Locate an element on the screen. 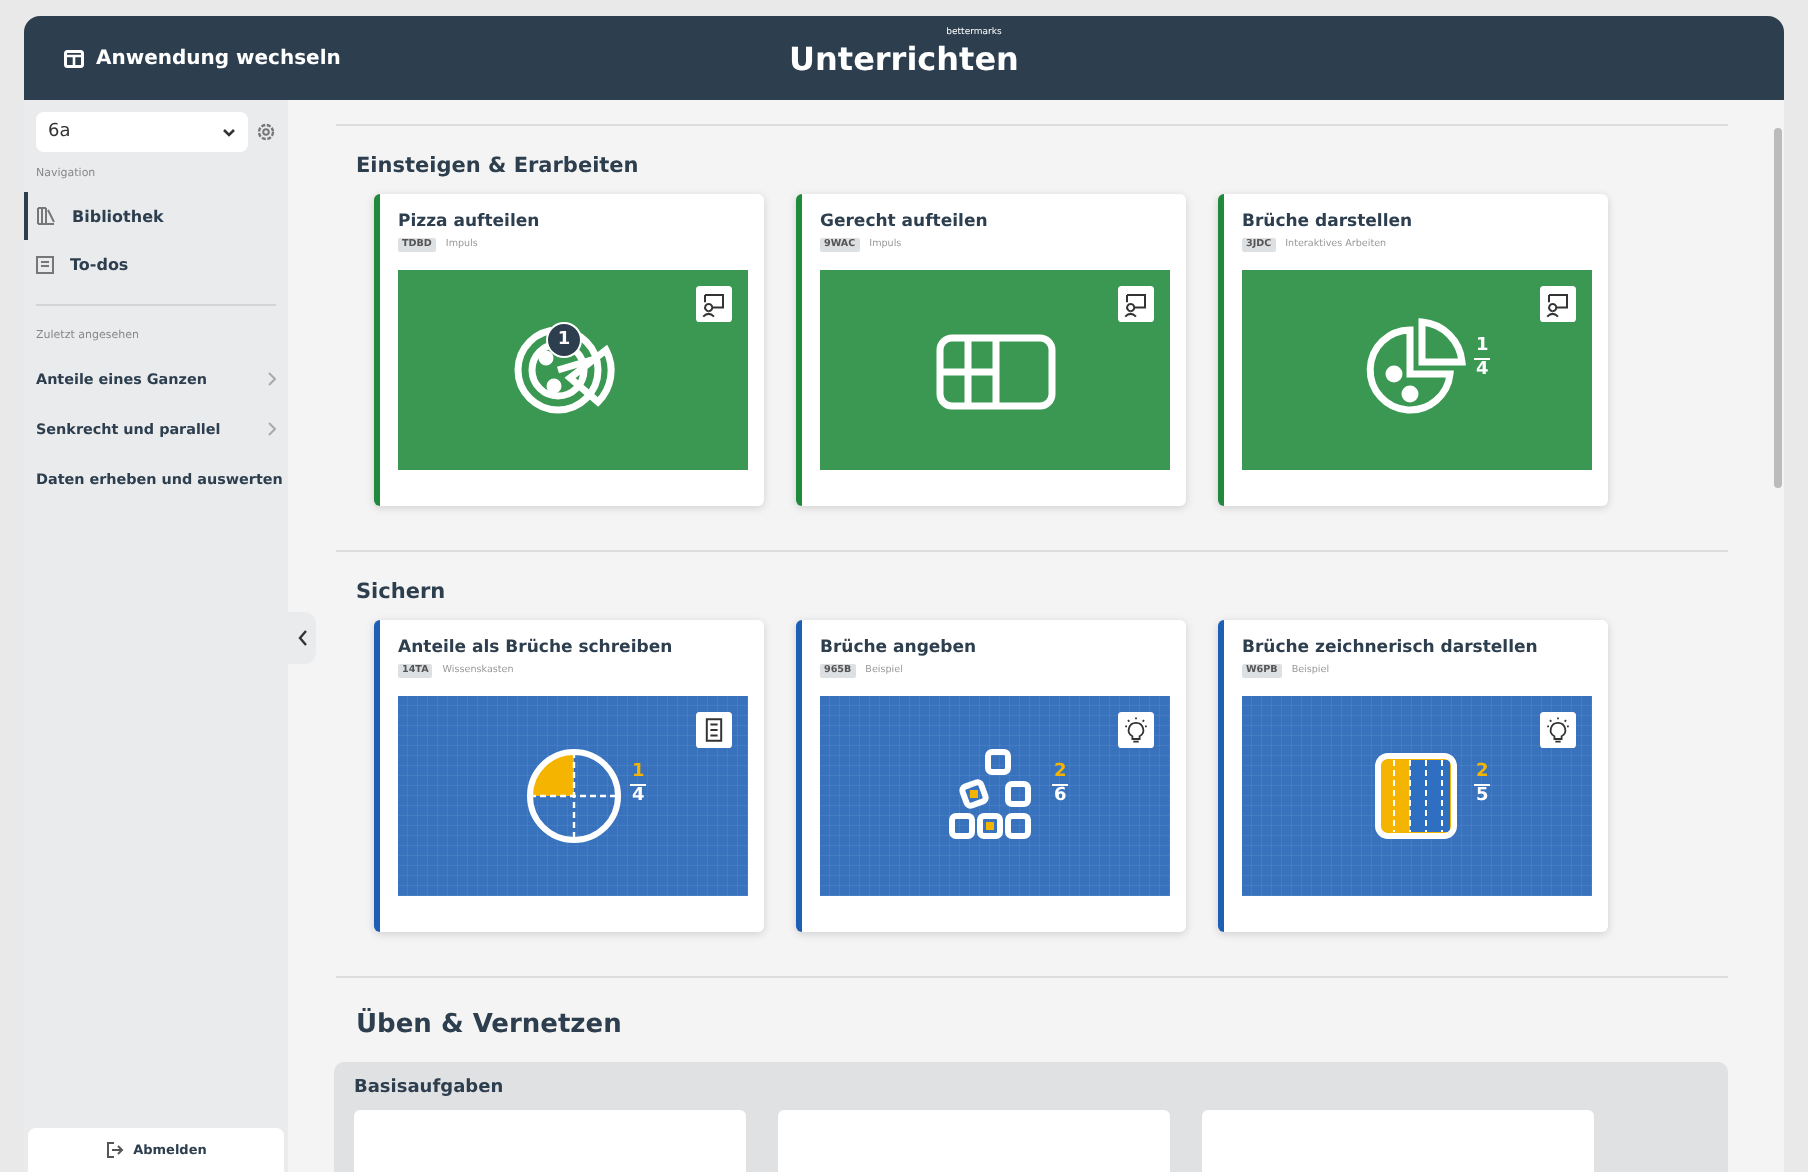  logout-icon is located at coordinates (114, 1150).